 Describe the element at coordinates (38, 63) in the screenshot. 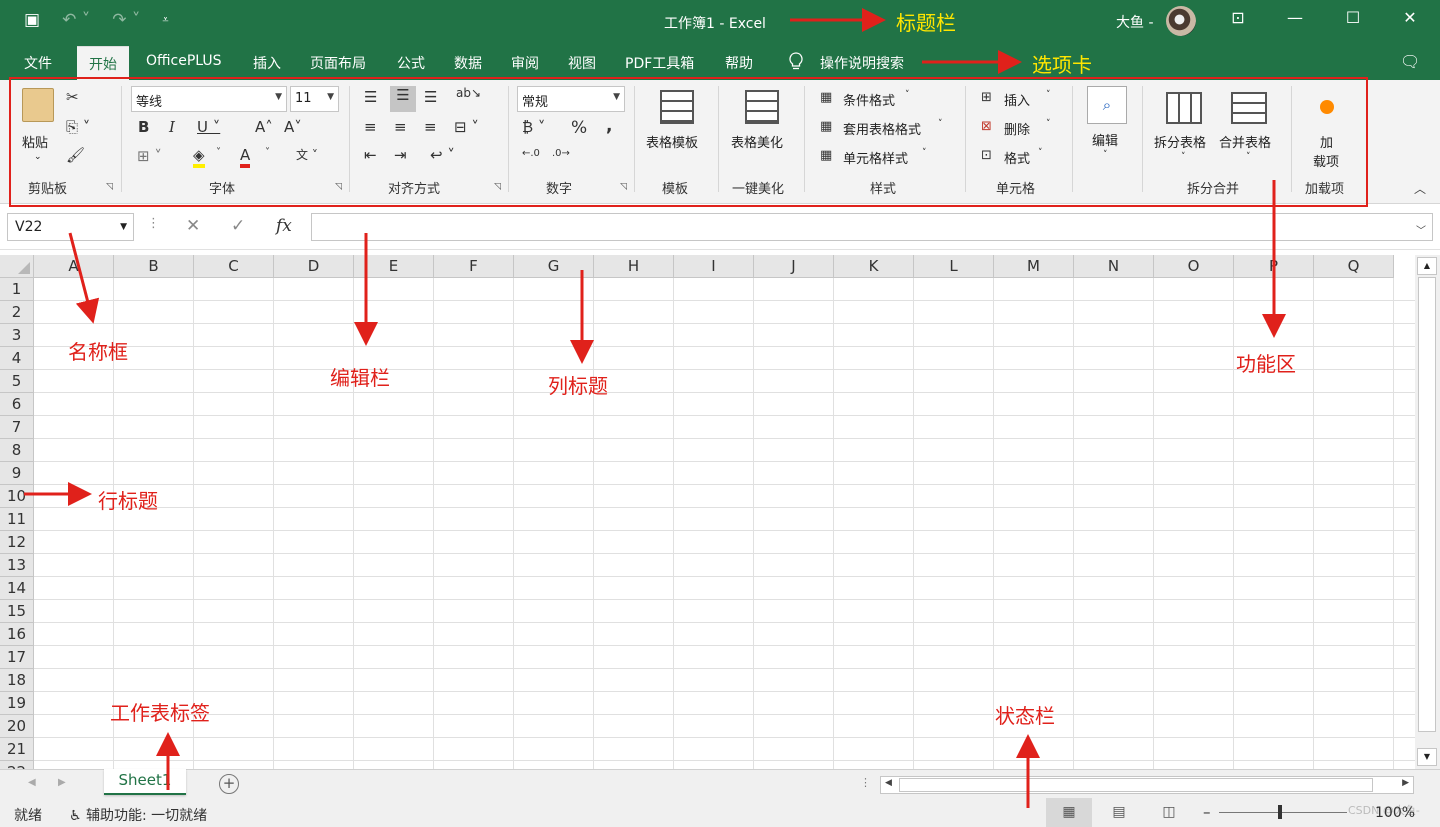

I see `tab-file: 文件` at that location.